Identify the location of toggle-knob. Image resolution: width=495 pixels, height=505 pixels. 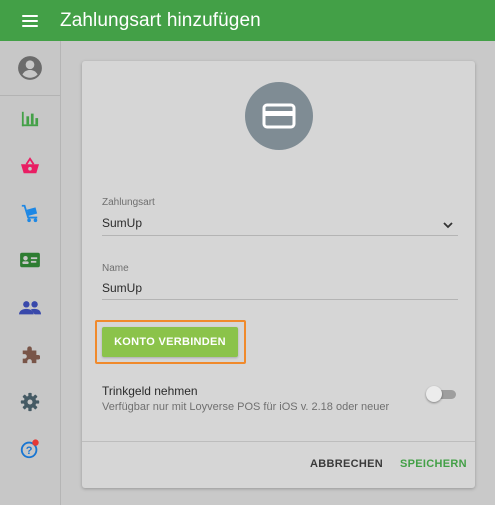
(434, 394).